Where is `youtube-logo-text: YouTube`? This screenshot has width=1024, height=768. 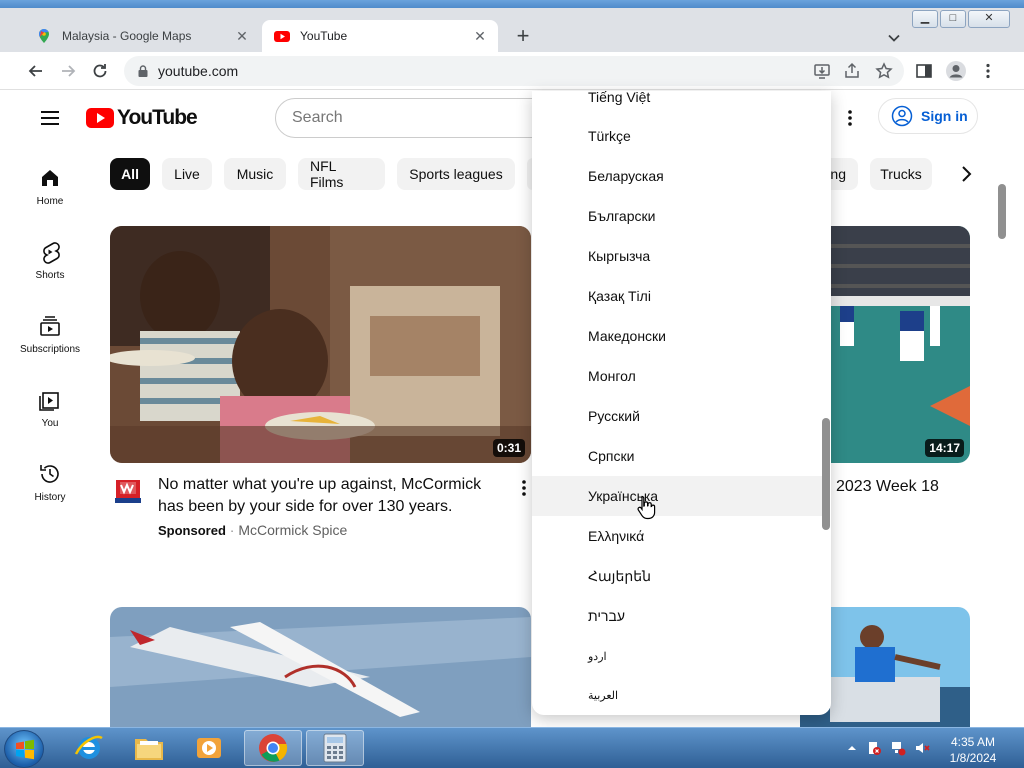 youtube-logo-text: YouTube is located at coordinates (157, 117).